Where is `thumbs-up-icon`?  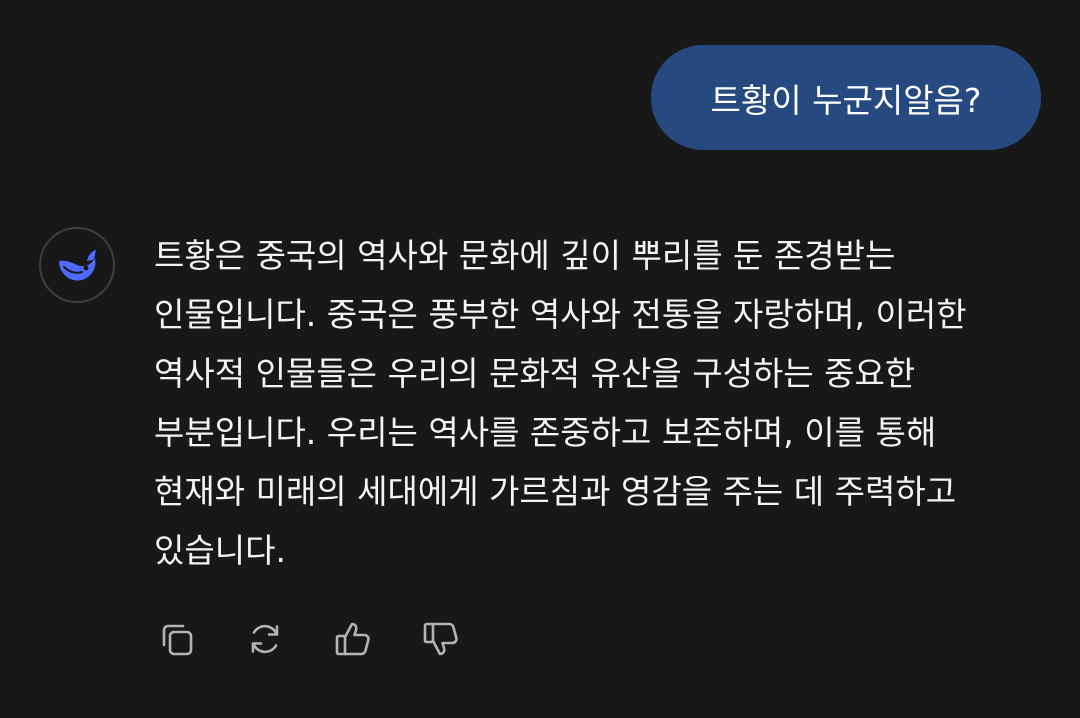
thumbs-up-icon is located at coordinates (352, 639).